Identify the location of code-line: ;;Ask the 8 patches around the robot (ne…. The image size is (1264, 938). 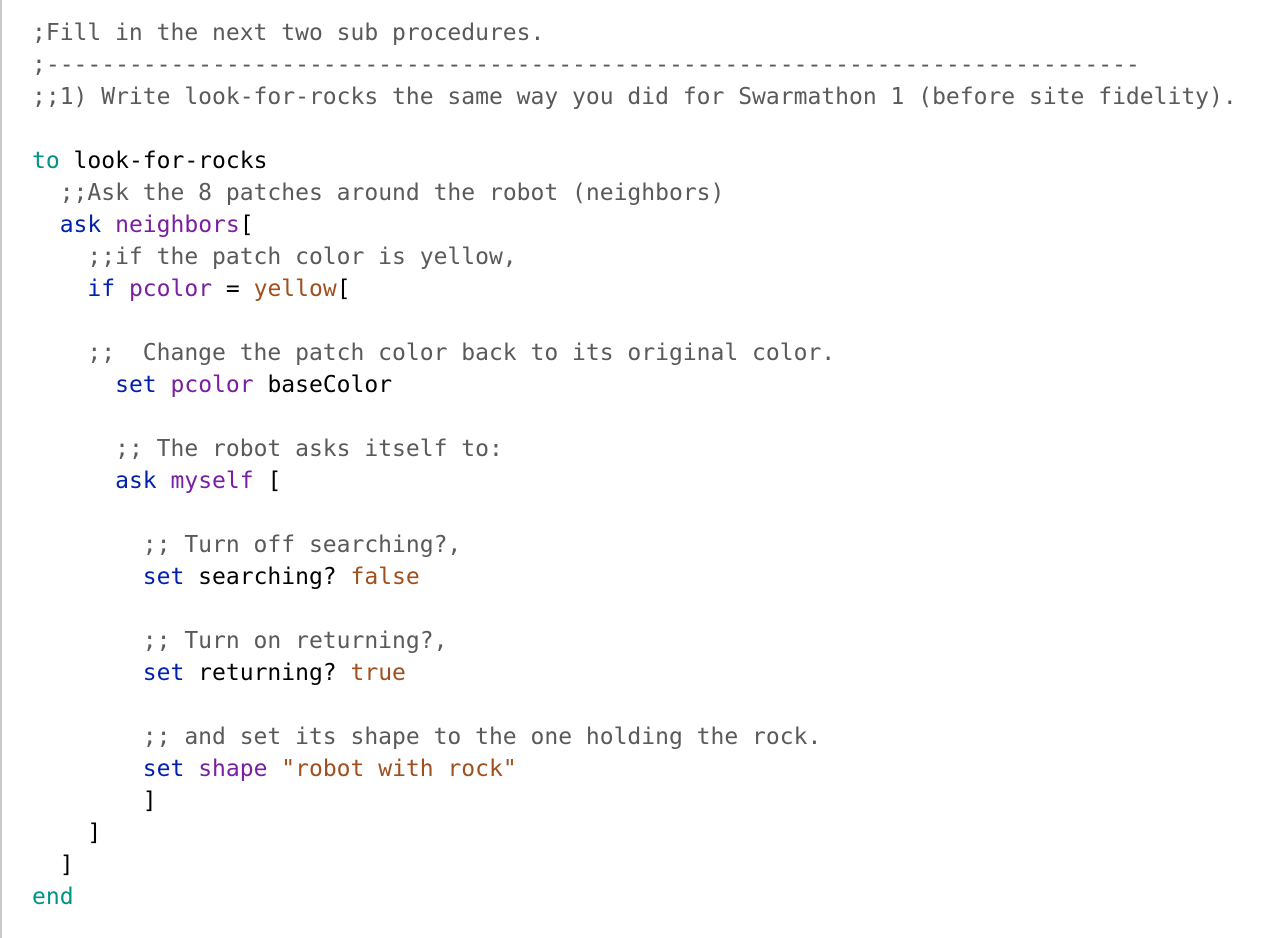
(634, 193).